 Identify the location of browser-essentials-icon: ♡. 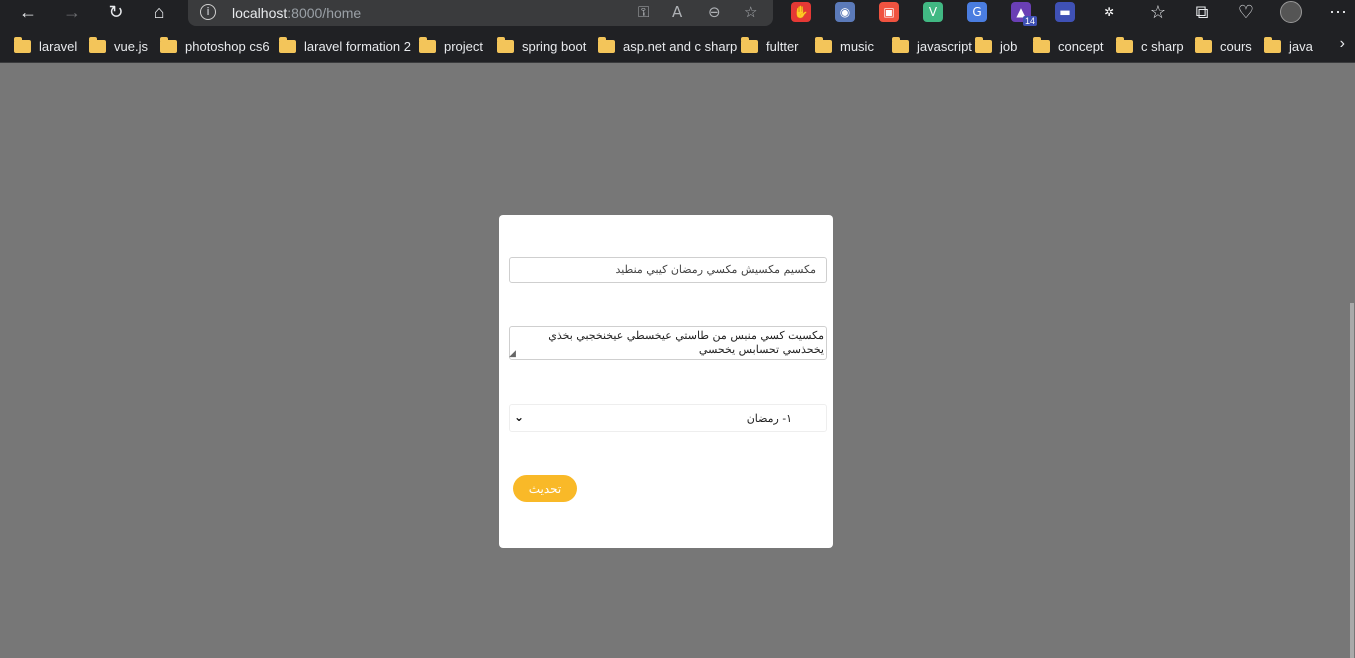
(1246, 12).